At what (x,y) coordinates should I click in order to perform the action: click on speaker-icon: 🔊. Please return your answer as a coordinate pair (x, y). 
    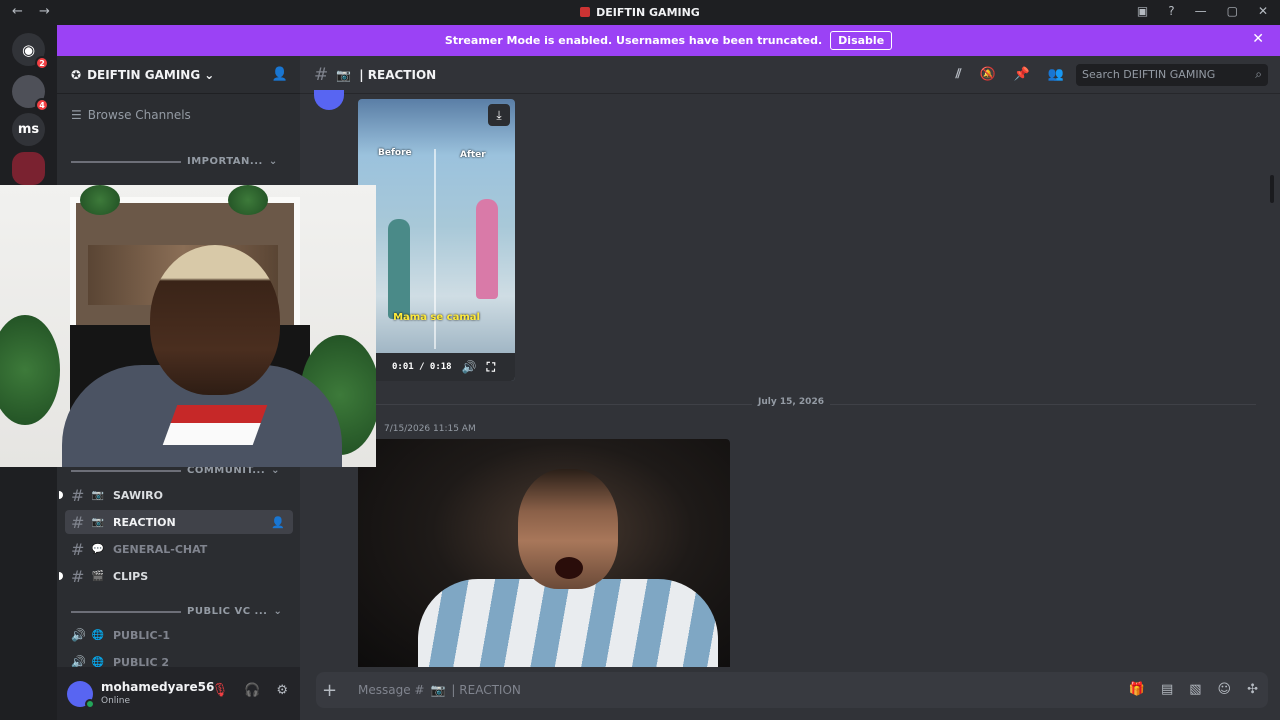
    Looking at the image, I should click on (78, 635).